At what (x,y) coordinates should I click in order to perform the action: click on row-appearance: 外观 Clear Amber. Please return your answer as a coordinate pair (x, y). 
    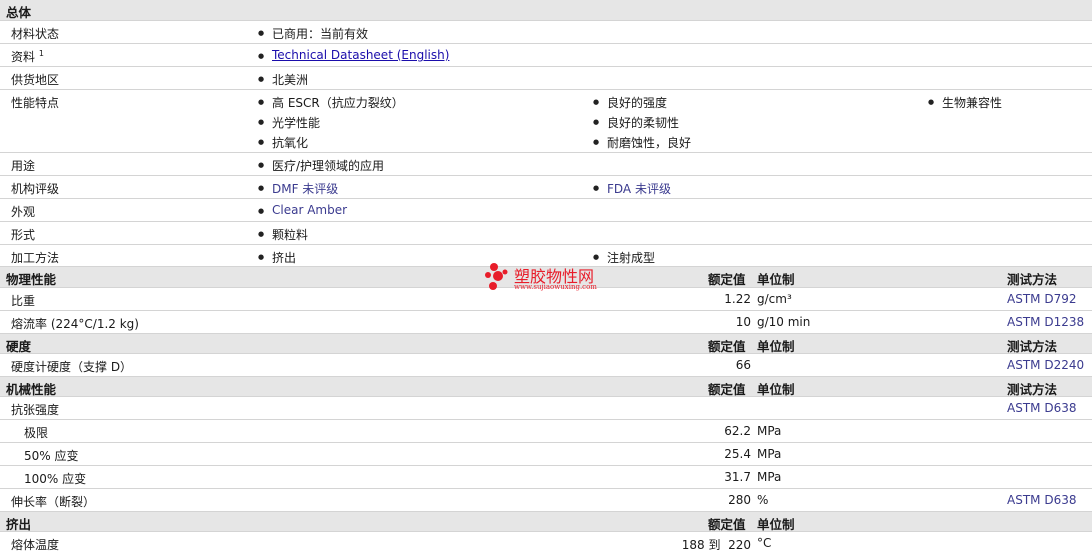
    Looking at the image, I should click on (546, 210).